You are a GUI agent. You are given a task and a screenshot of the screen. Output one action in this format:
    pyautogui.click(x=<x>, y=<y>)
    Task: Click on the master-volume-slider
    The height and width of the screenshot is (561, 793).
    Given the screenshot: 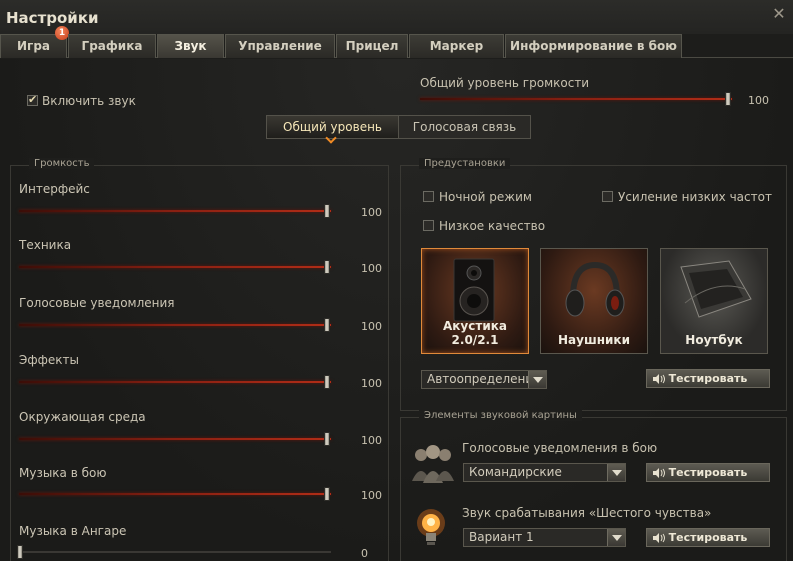 What is the action you would take?
    pyautogui.click(x=576, y=99)
    